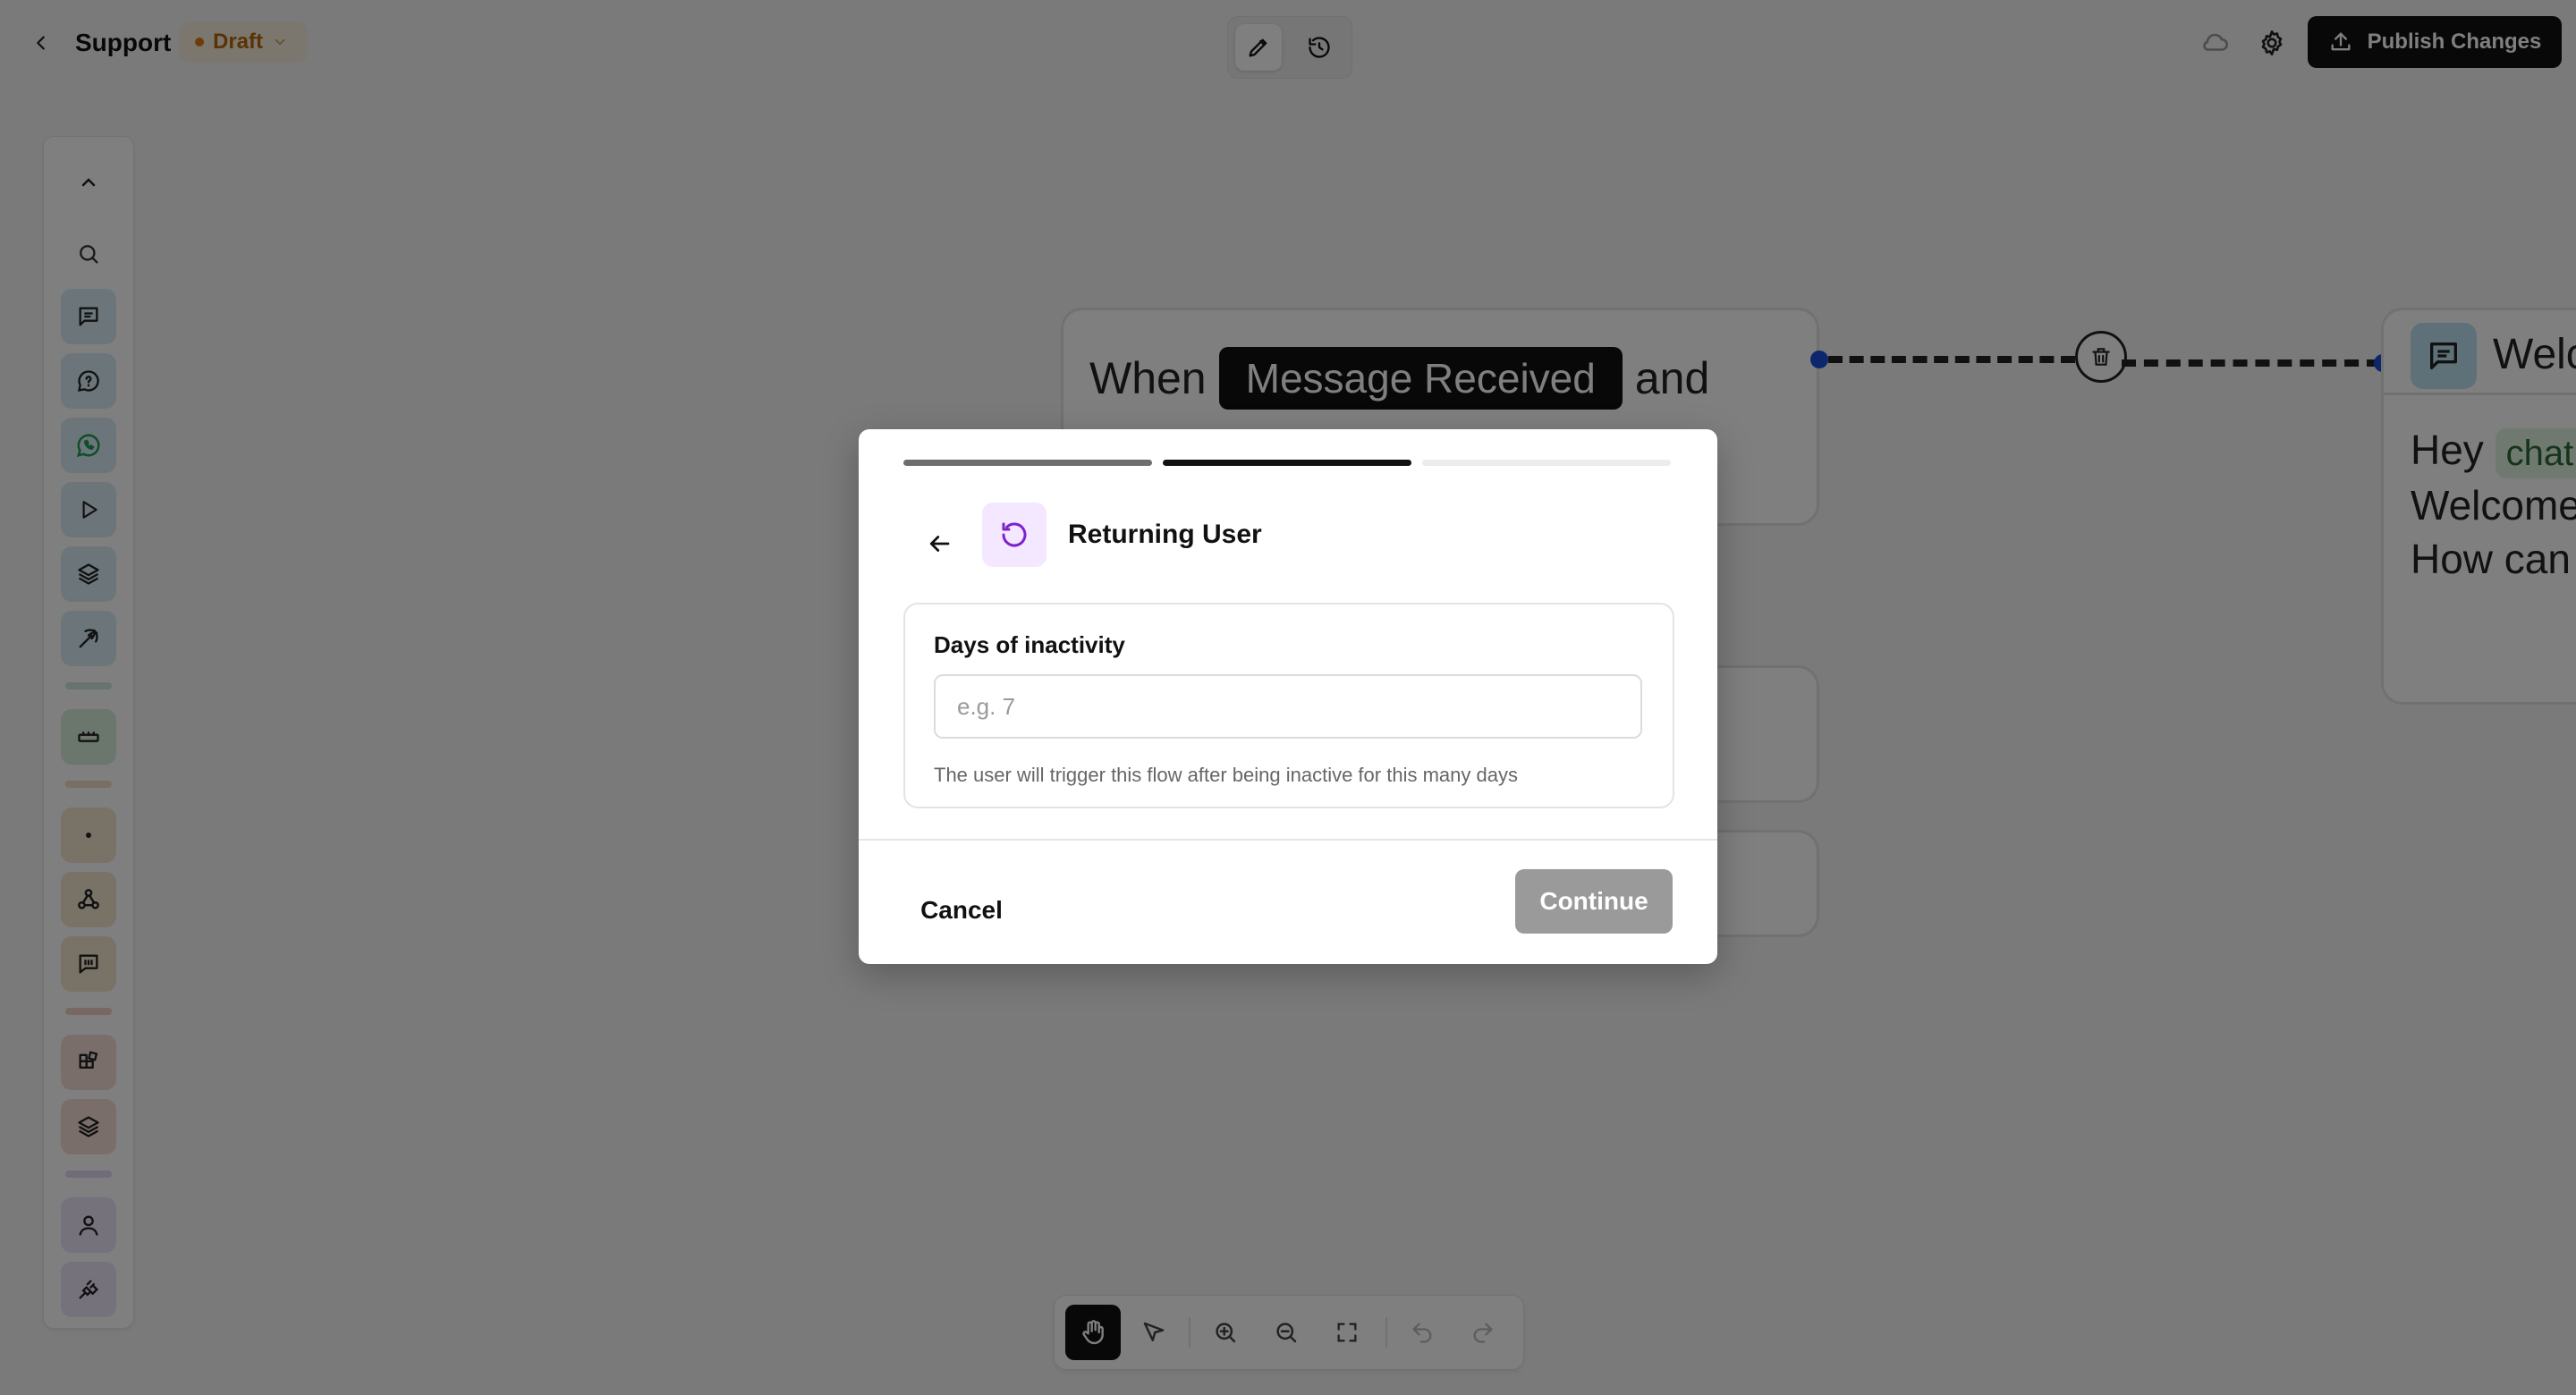  Describe the element at coordinates (1546, 463) in the screenshot. I see `progress-step-upcoming` at that location.